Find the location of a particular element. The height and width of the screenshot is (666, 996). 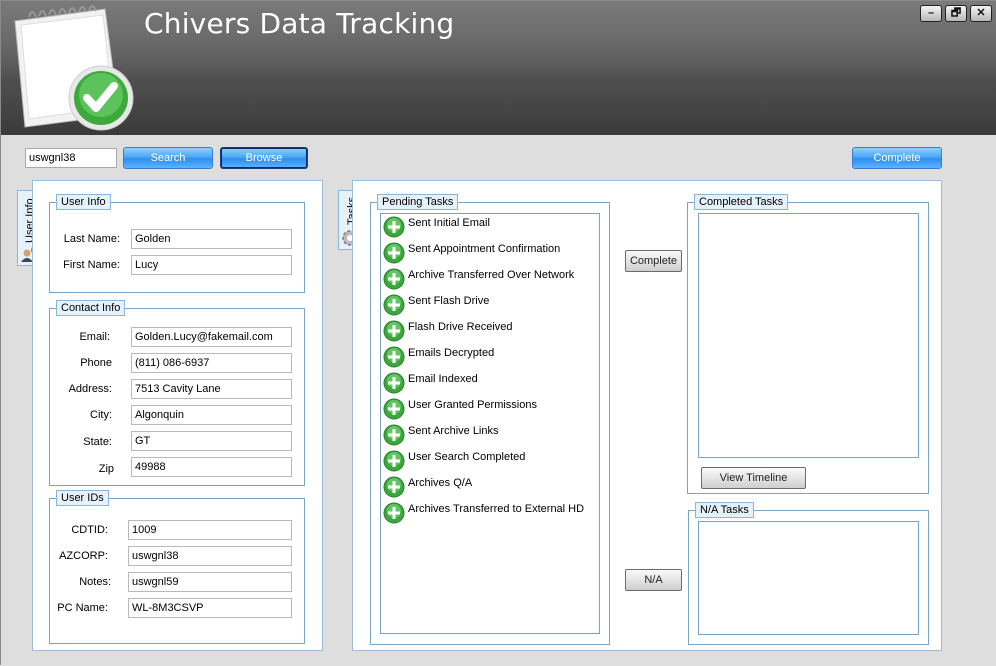

list-item: Archives Q/A is located at coordinates (427, 488).